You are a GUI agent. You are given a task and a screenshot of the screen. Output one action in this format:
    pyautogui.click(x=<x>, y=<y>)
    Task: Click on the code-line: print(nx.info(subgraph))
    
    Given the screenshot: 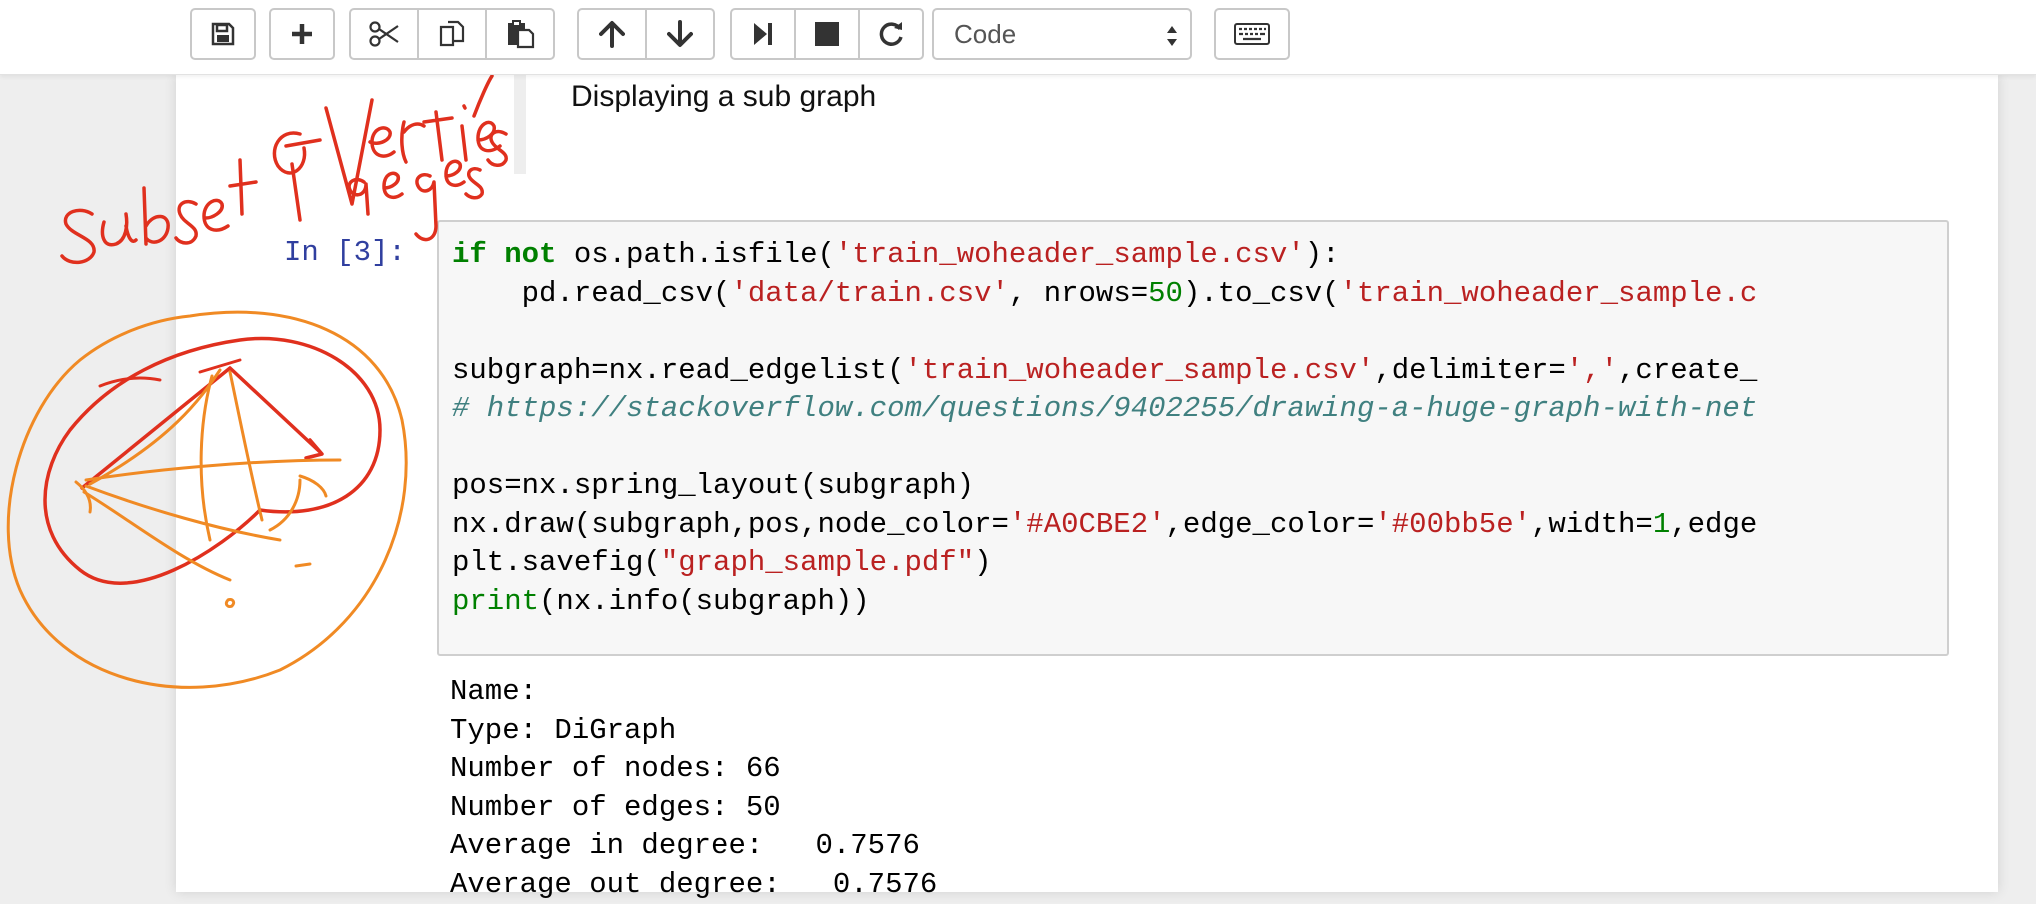 What is the action you would take?
    pyautogui.click(x=661, y=601)
    